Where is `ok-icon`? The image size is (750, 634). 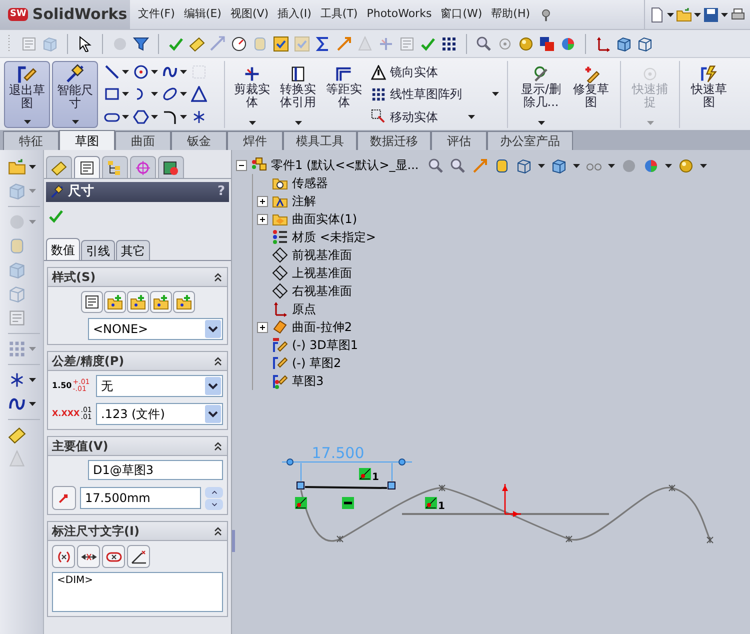
ok-icon is located at coordinates (56, 216).